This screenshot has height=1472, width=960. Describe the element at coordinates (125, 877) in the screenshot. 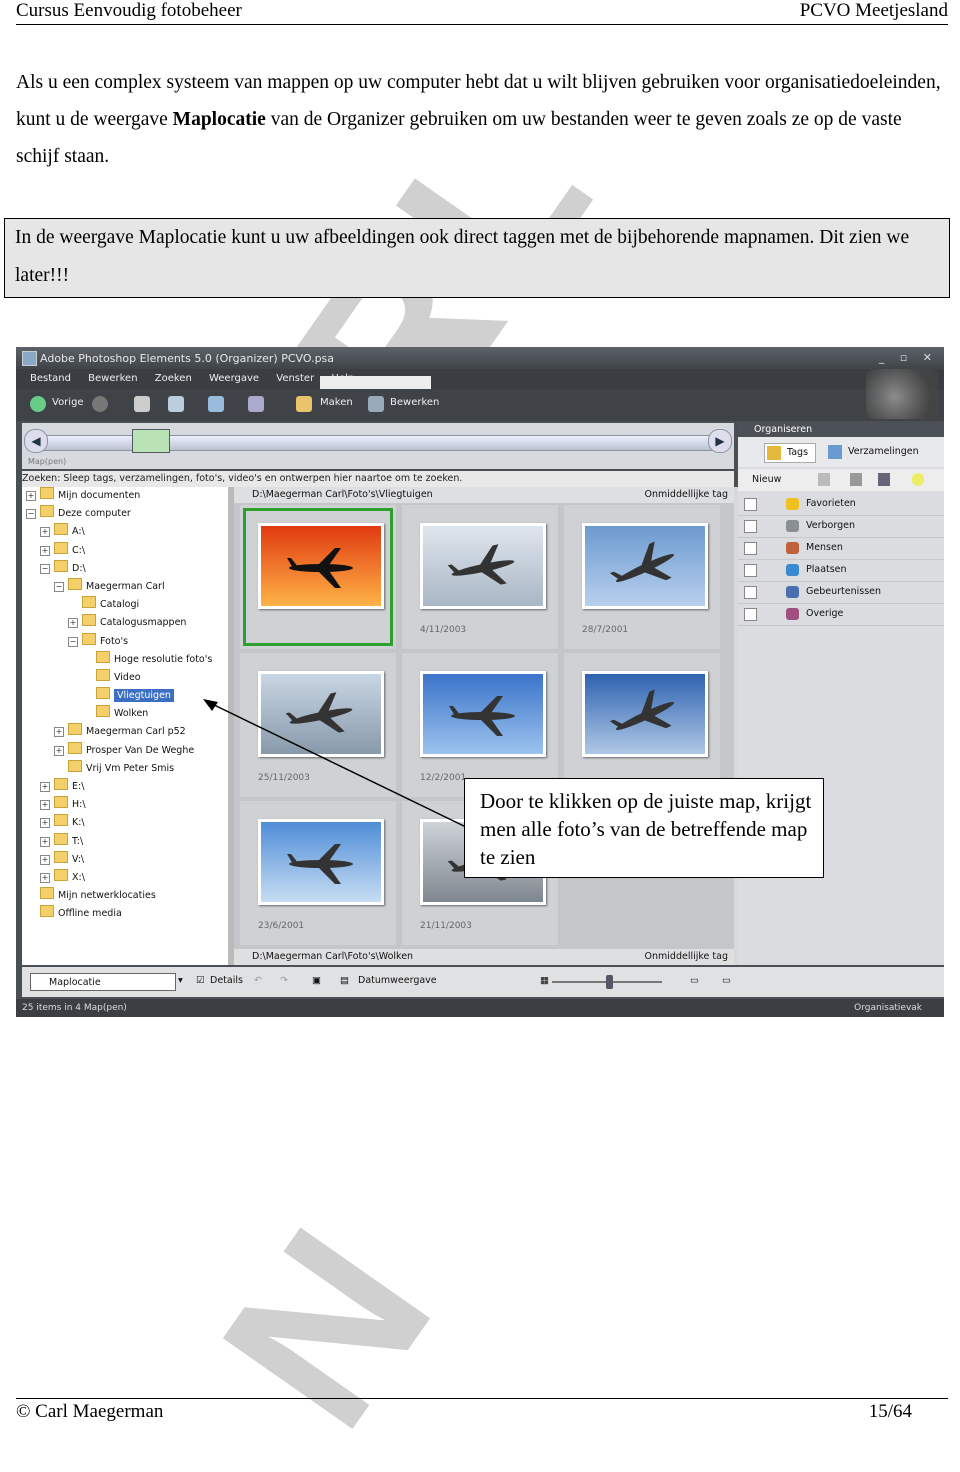

I see `tree-item: + X:\` at that location.